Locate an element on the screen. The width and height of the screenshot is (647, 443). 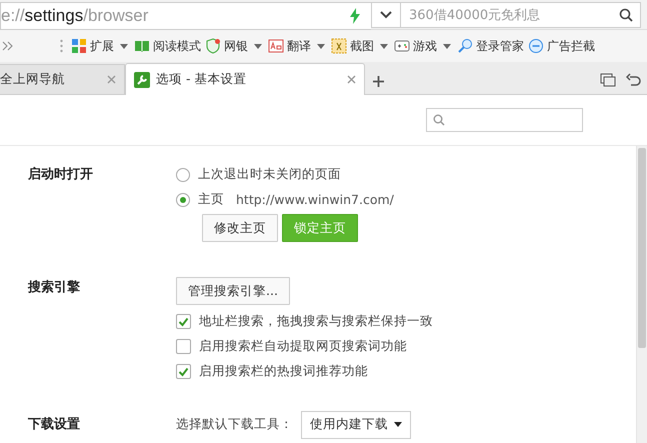
chevron-down-icon is located at coordinates (386, 15).